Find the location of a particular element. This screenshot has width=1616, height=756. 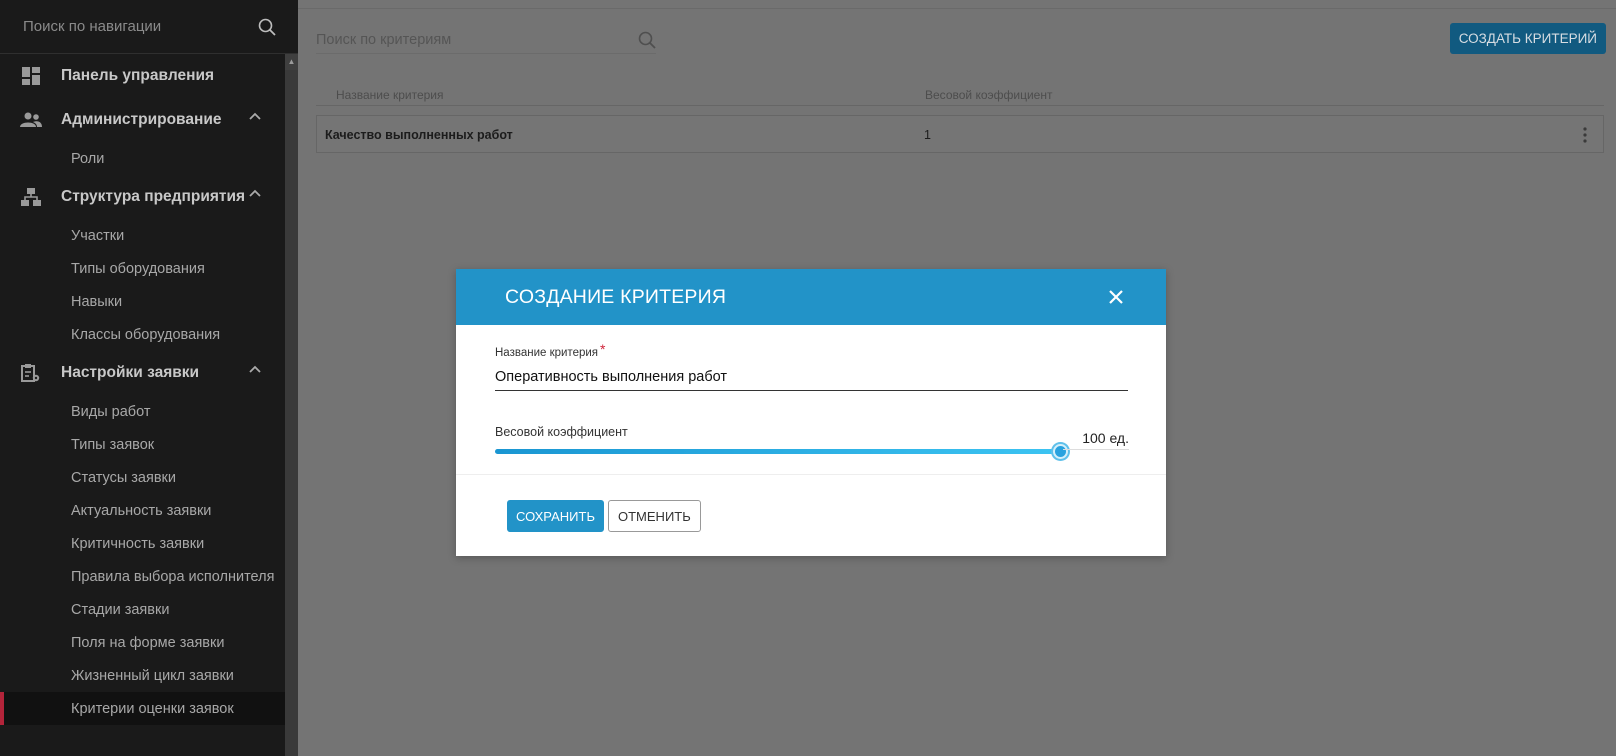

dashboard-icon is located at coordinates (31, 76).